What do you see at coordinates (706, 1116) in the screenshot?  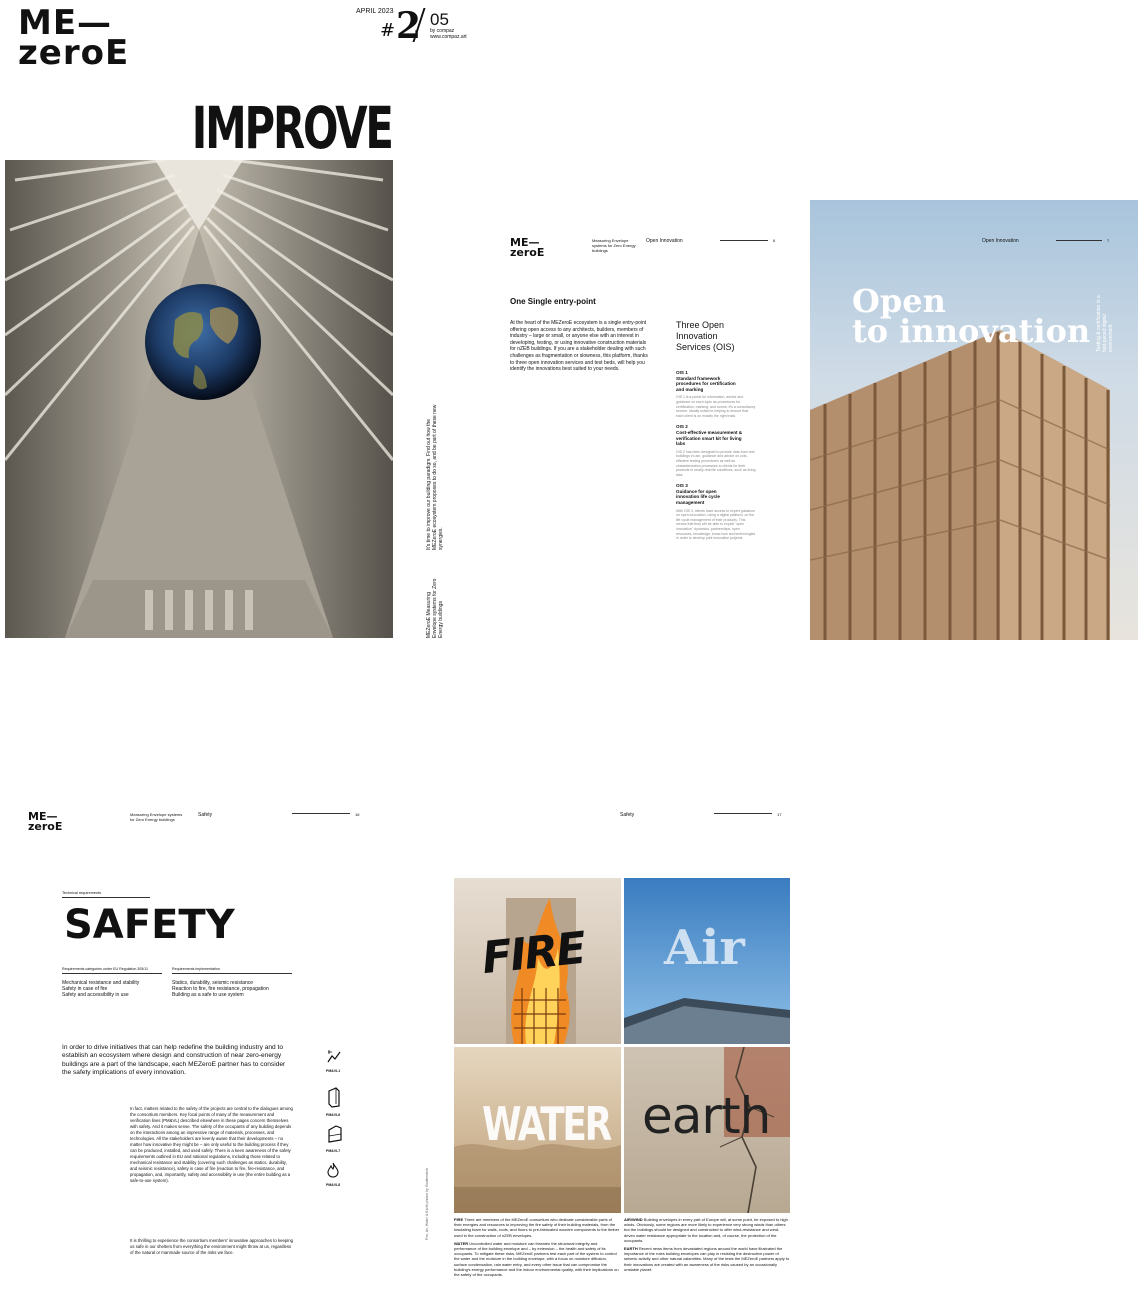 I see `tile-word: earth` at bounding box center [706, 1116].